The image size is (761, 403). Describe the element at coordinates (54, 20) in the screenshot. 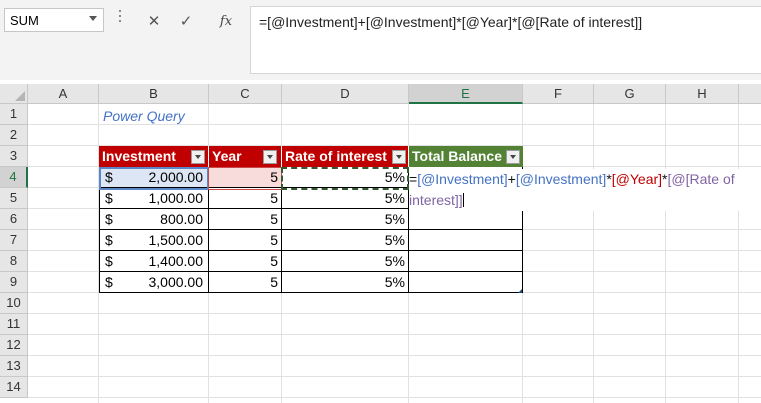

I see `name-box: SUM` at that location.